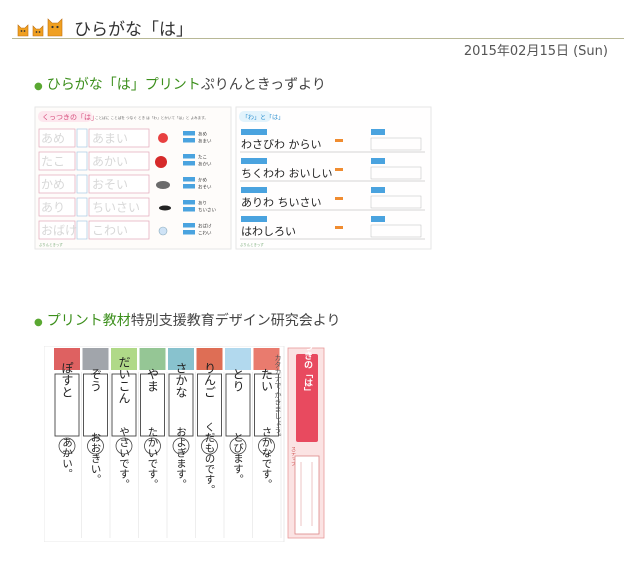  Describe the element at coordinates (207, 210) in the screenshot. I see `answer-adjective: ちいさい` at that location.